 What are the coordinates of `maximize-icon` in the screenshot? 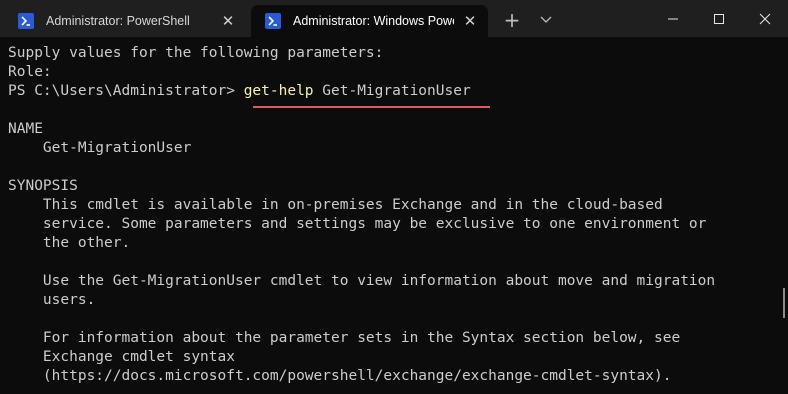 It's located at (719, 18).